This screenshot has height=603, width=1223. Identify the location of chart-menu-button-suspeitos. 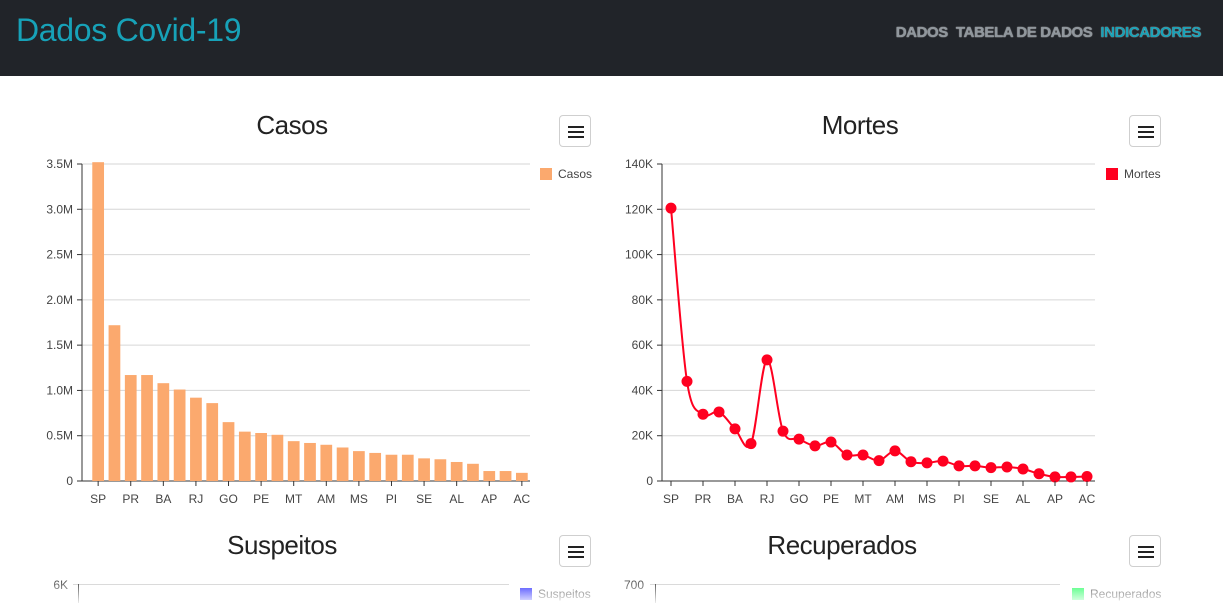
(575, 551).